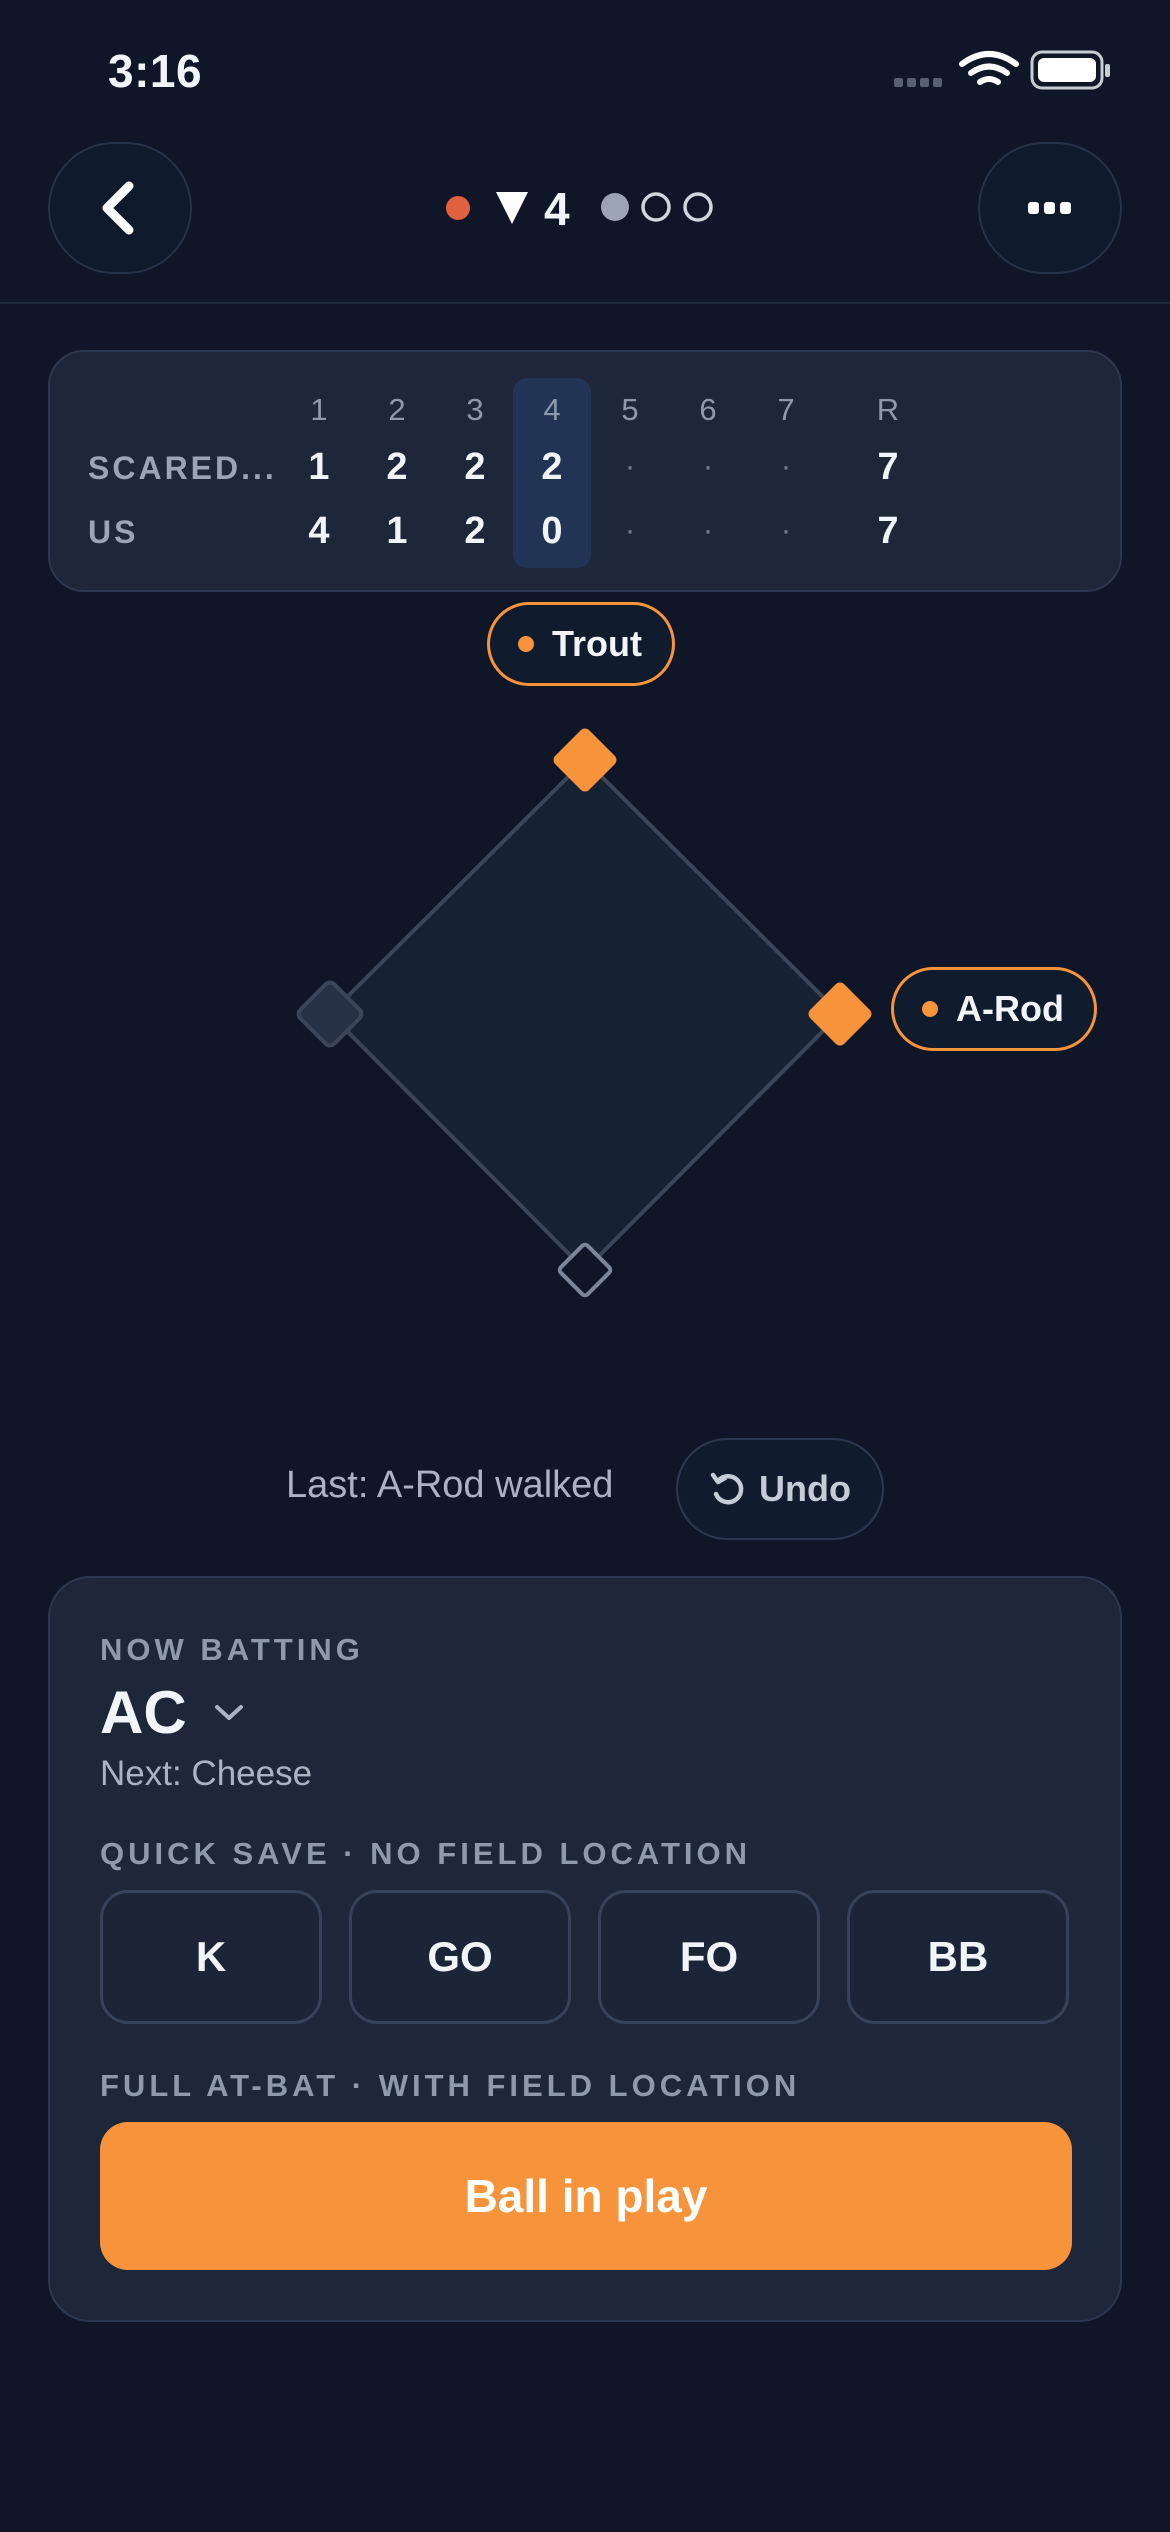 The image size is (1170, 2532). Describe the element at coordinates (113, 532) in the screenshot. I see `team-name-home: US` at that location.